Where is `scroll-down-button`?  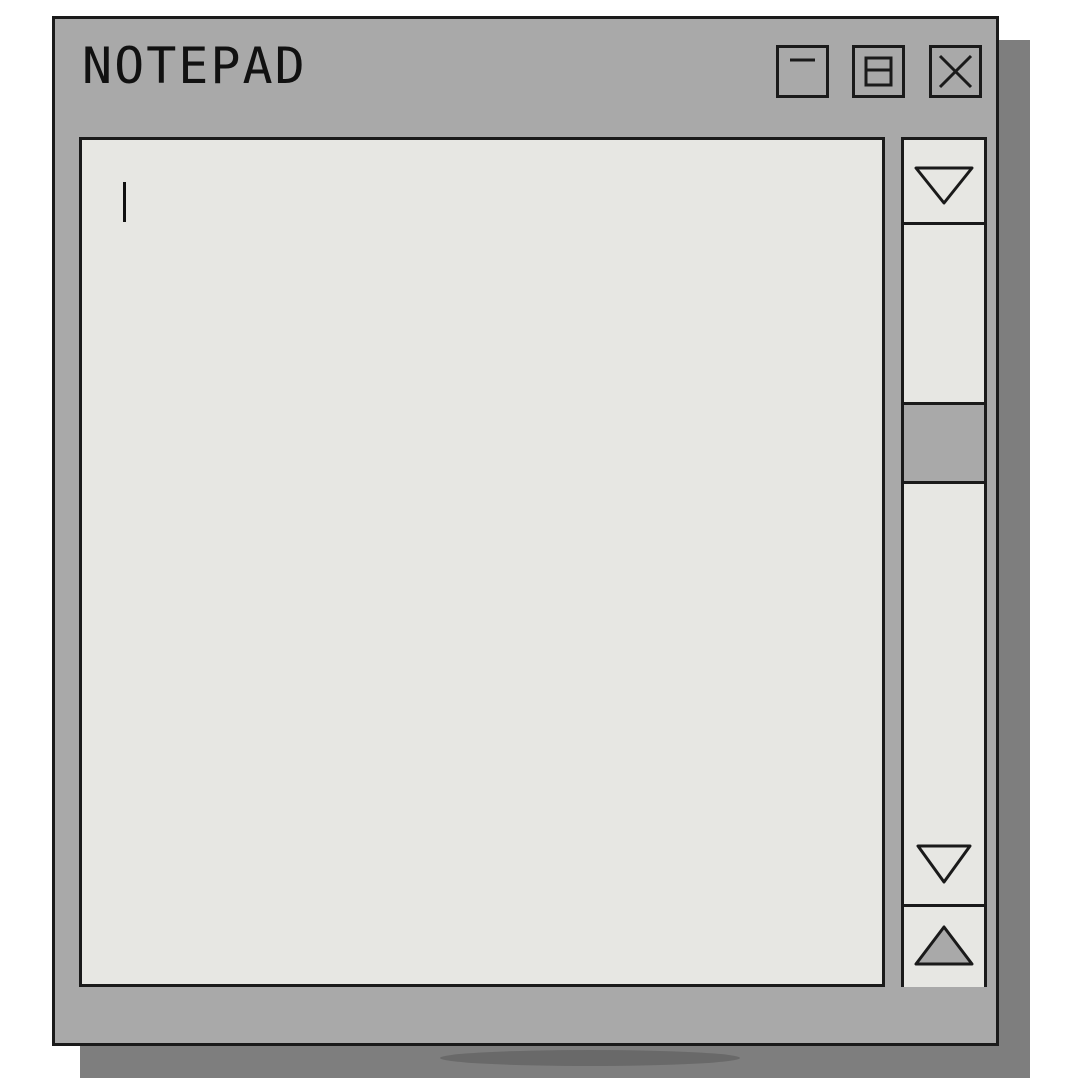 scroll-down-button is located at coordinates (944, 945).